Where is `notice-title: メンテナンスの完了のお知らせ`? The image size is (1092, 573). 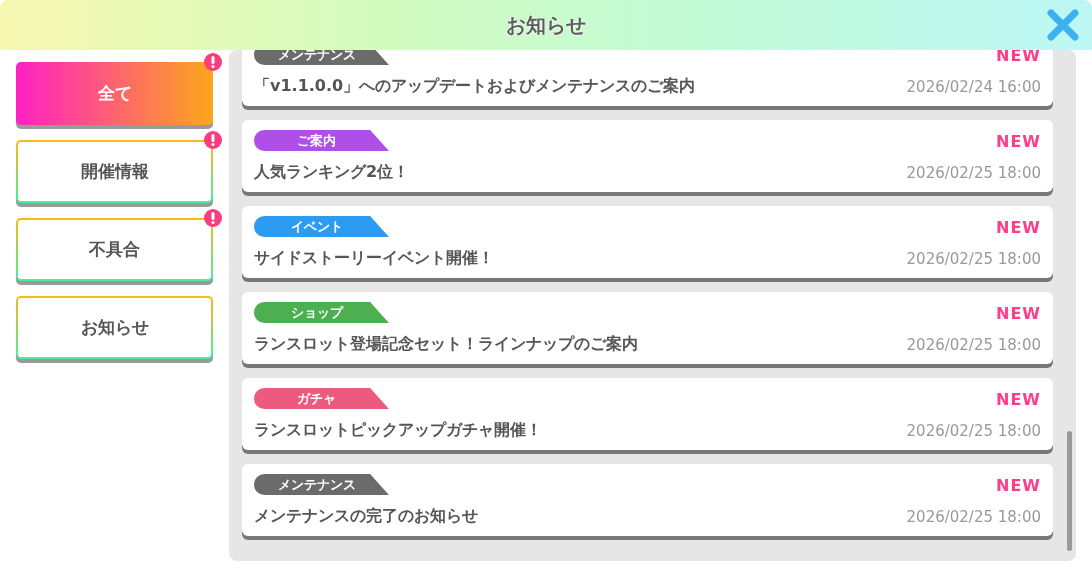
notice-title: メンテナンスの完了のお知らせ is located at coordinates (366, 516).